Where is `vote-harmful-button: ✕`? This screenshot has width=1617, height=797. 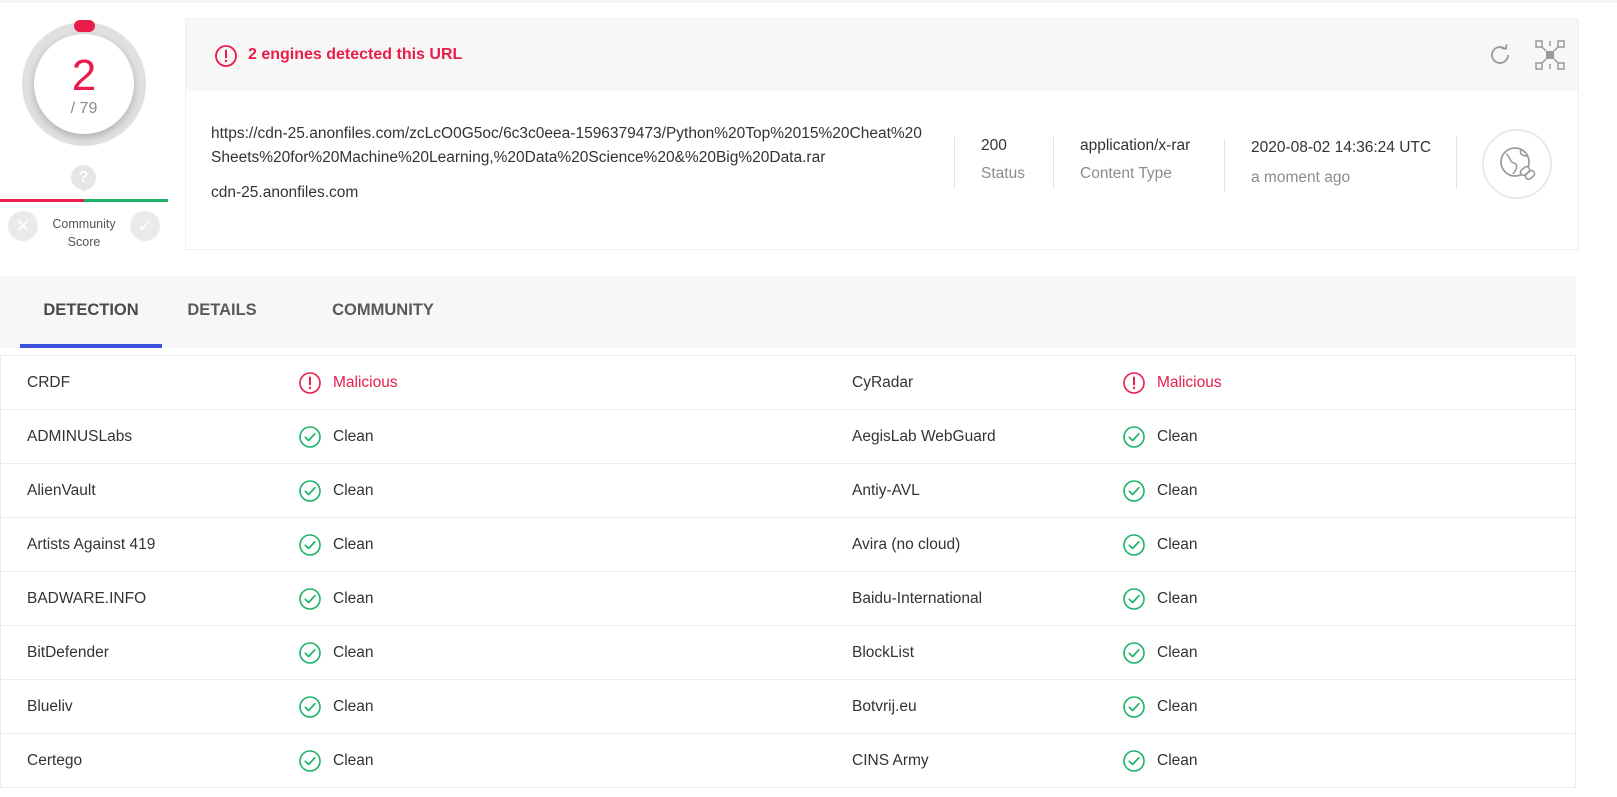
vote-harmful-button: ✕ is located at coordinates (23, 226).